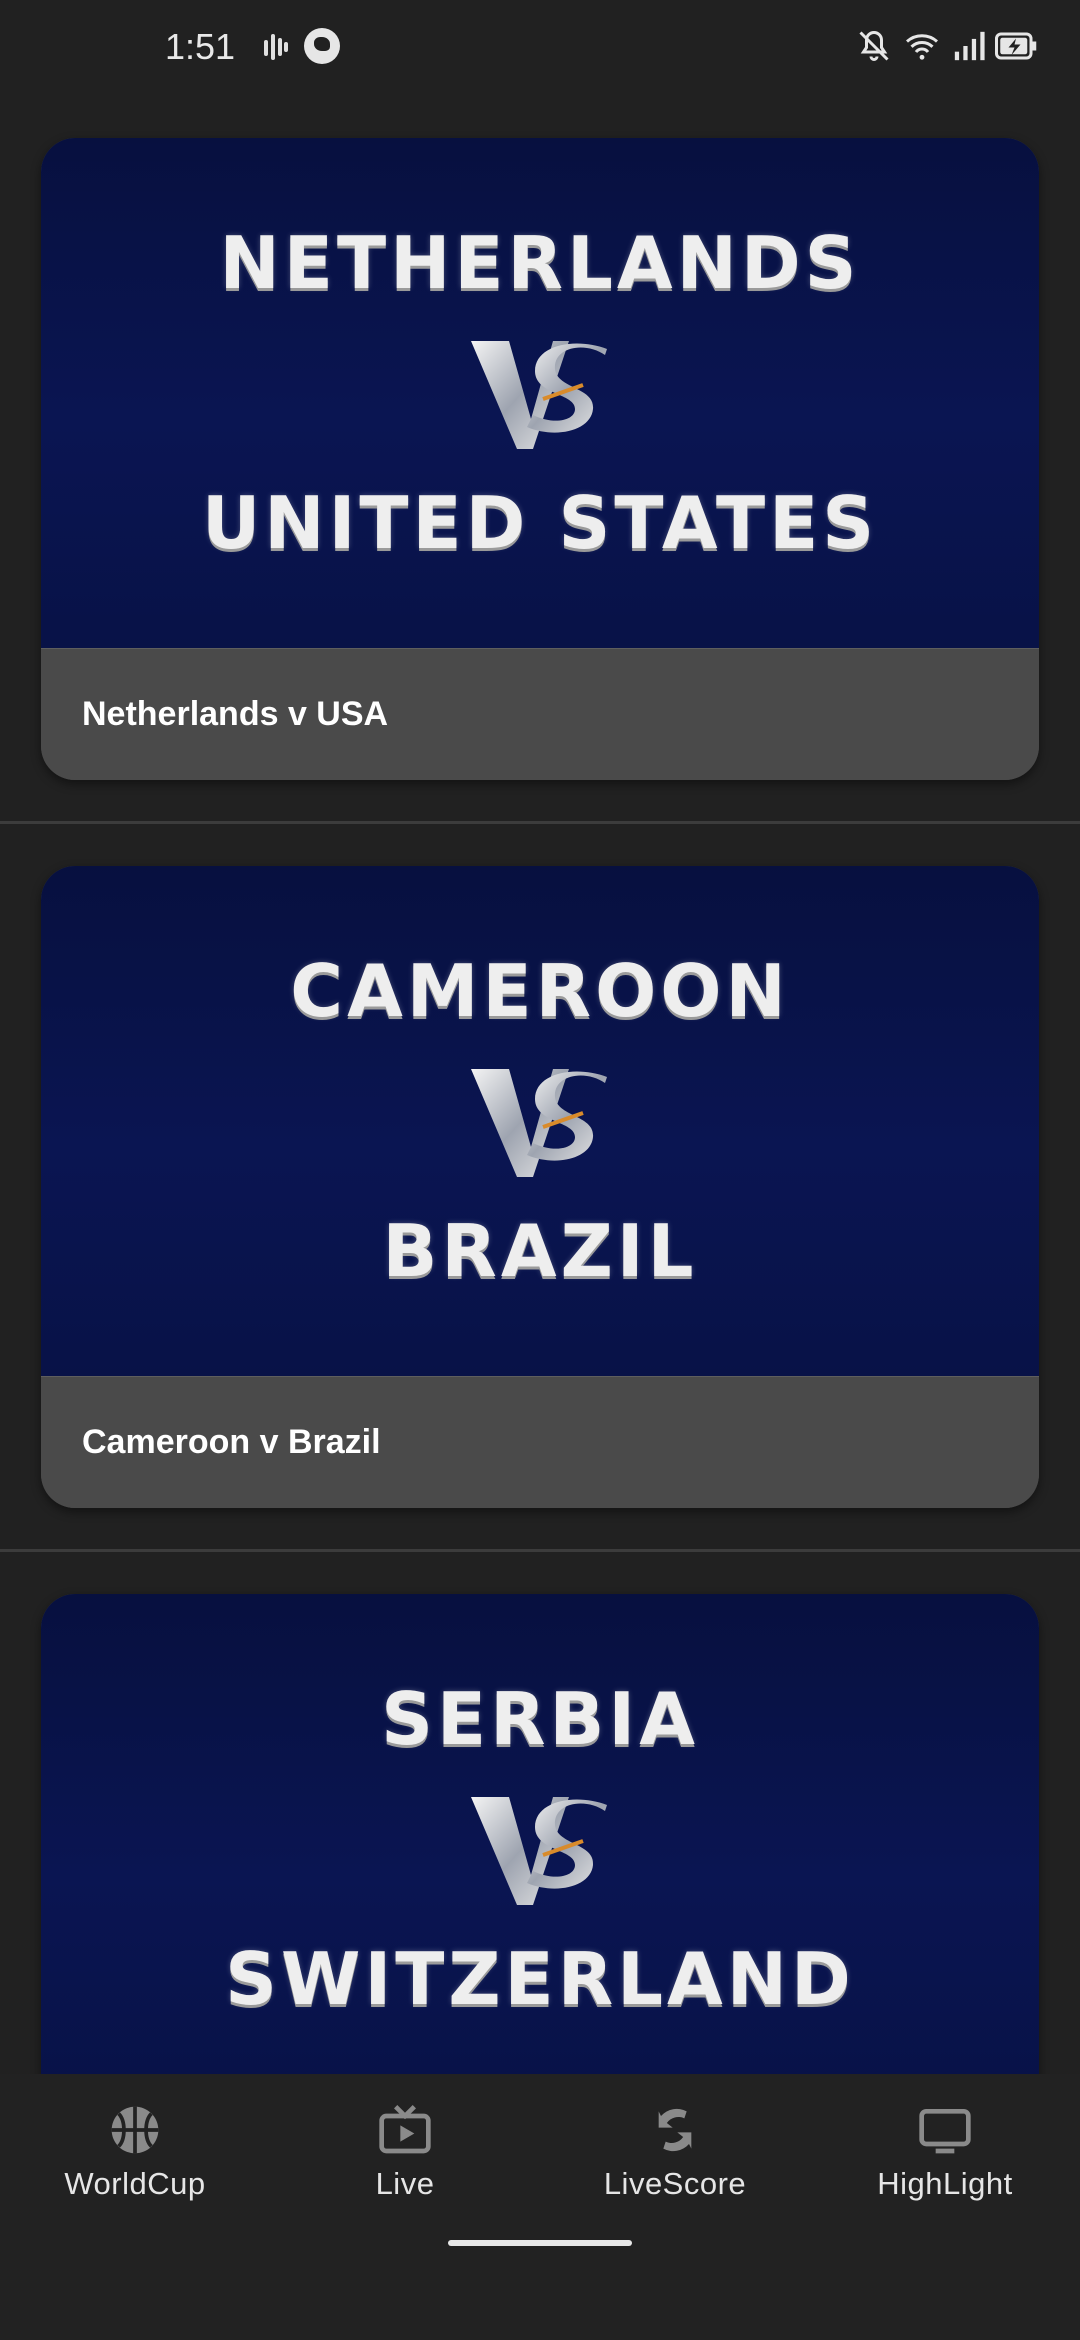 The height and width of the screenshot is (2340, 1080). Describe the element at coordinates (922, 47) in the screenshot. I see `wifi-icon` at that location.